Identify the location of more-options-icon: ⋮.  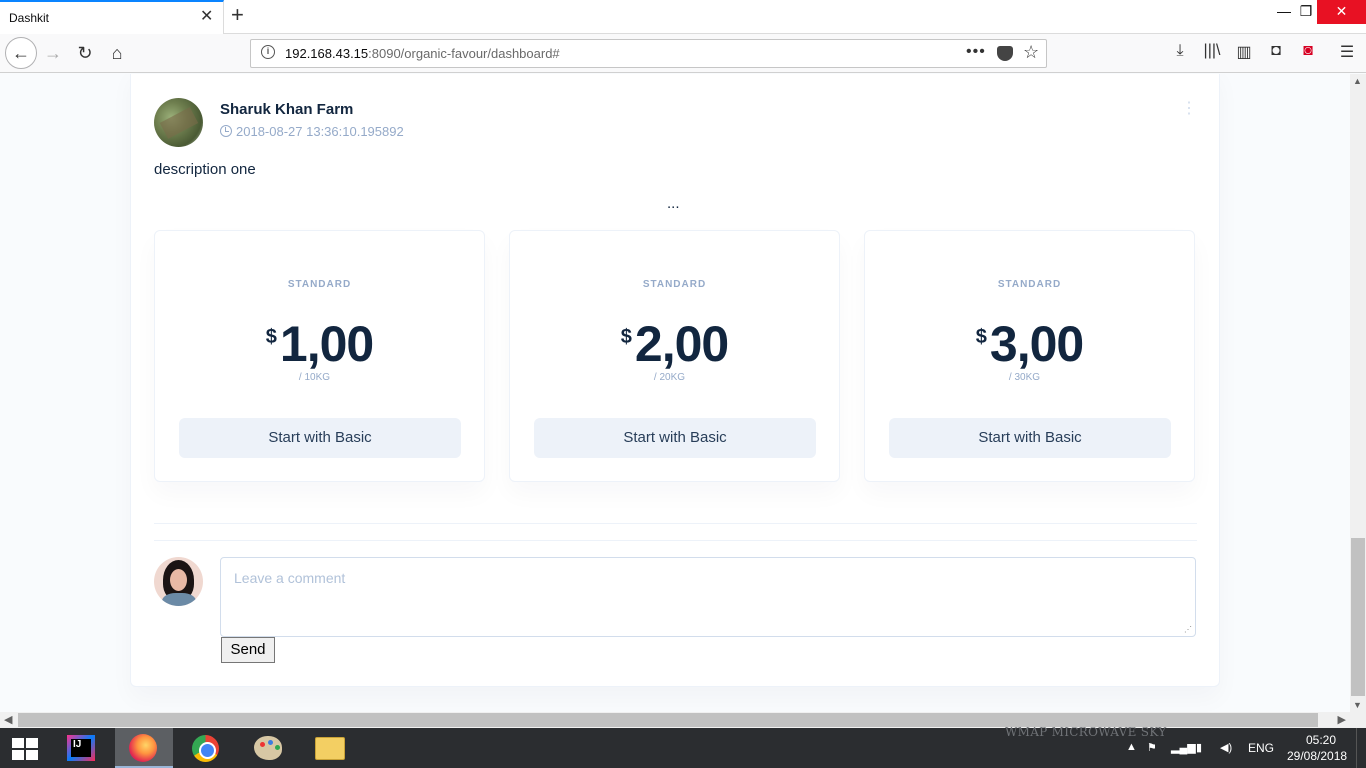
(1189, 109).